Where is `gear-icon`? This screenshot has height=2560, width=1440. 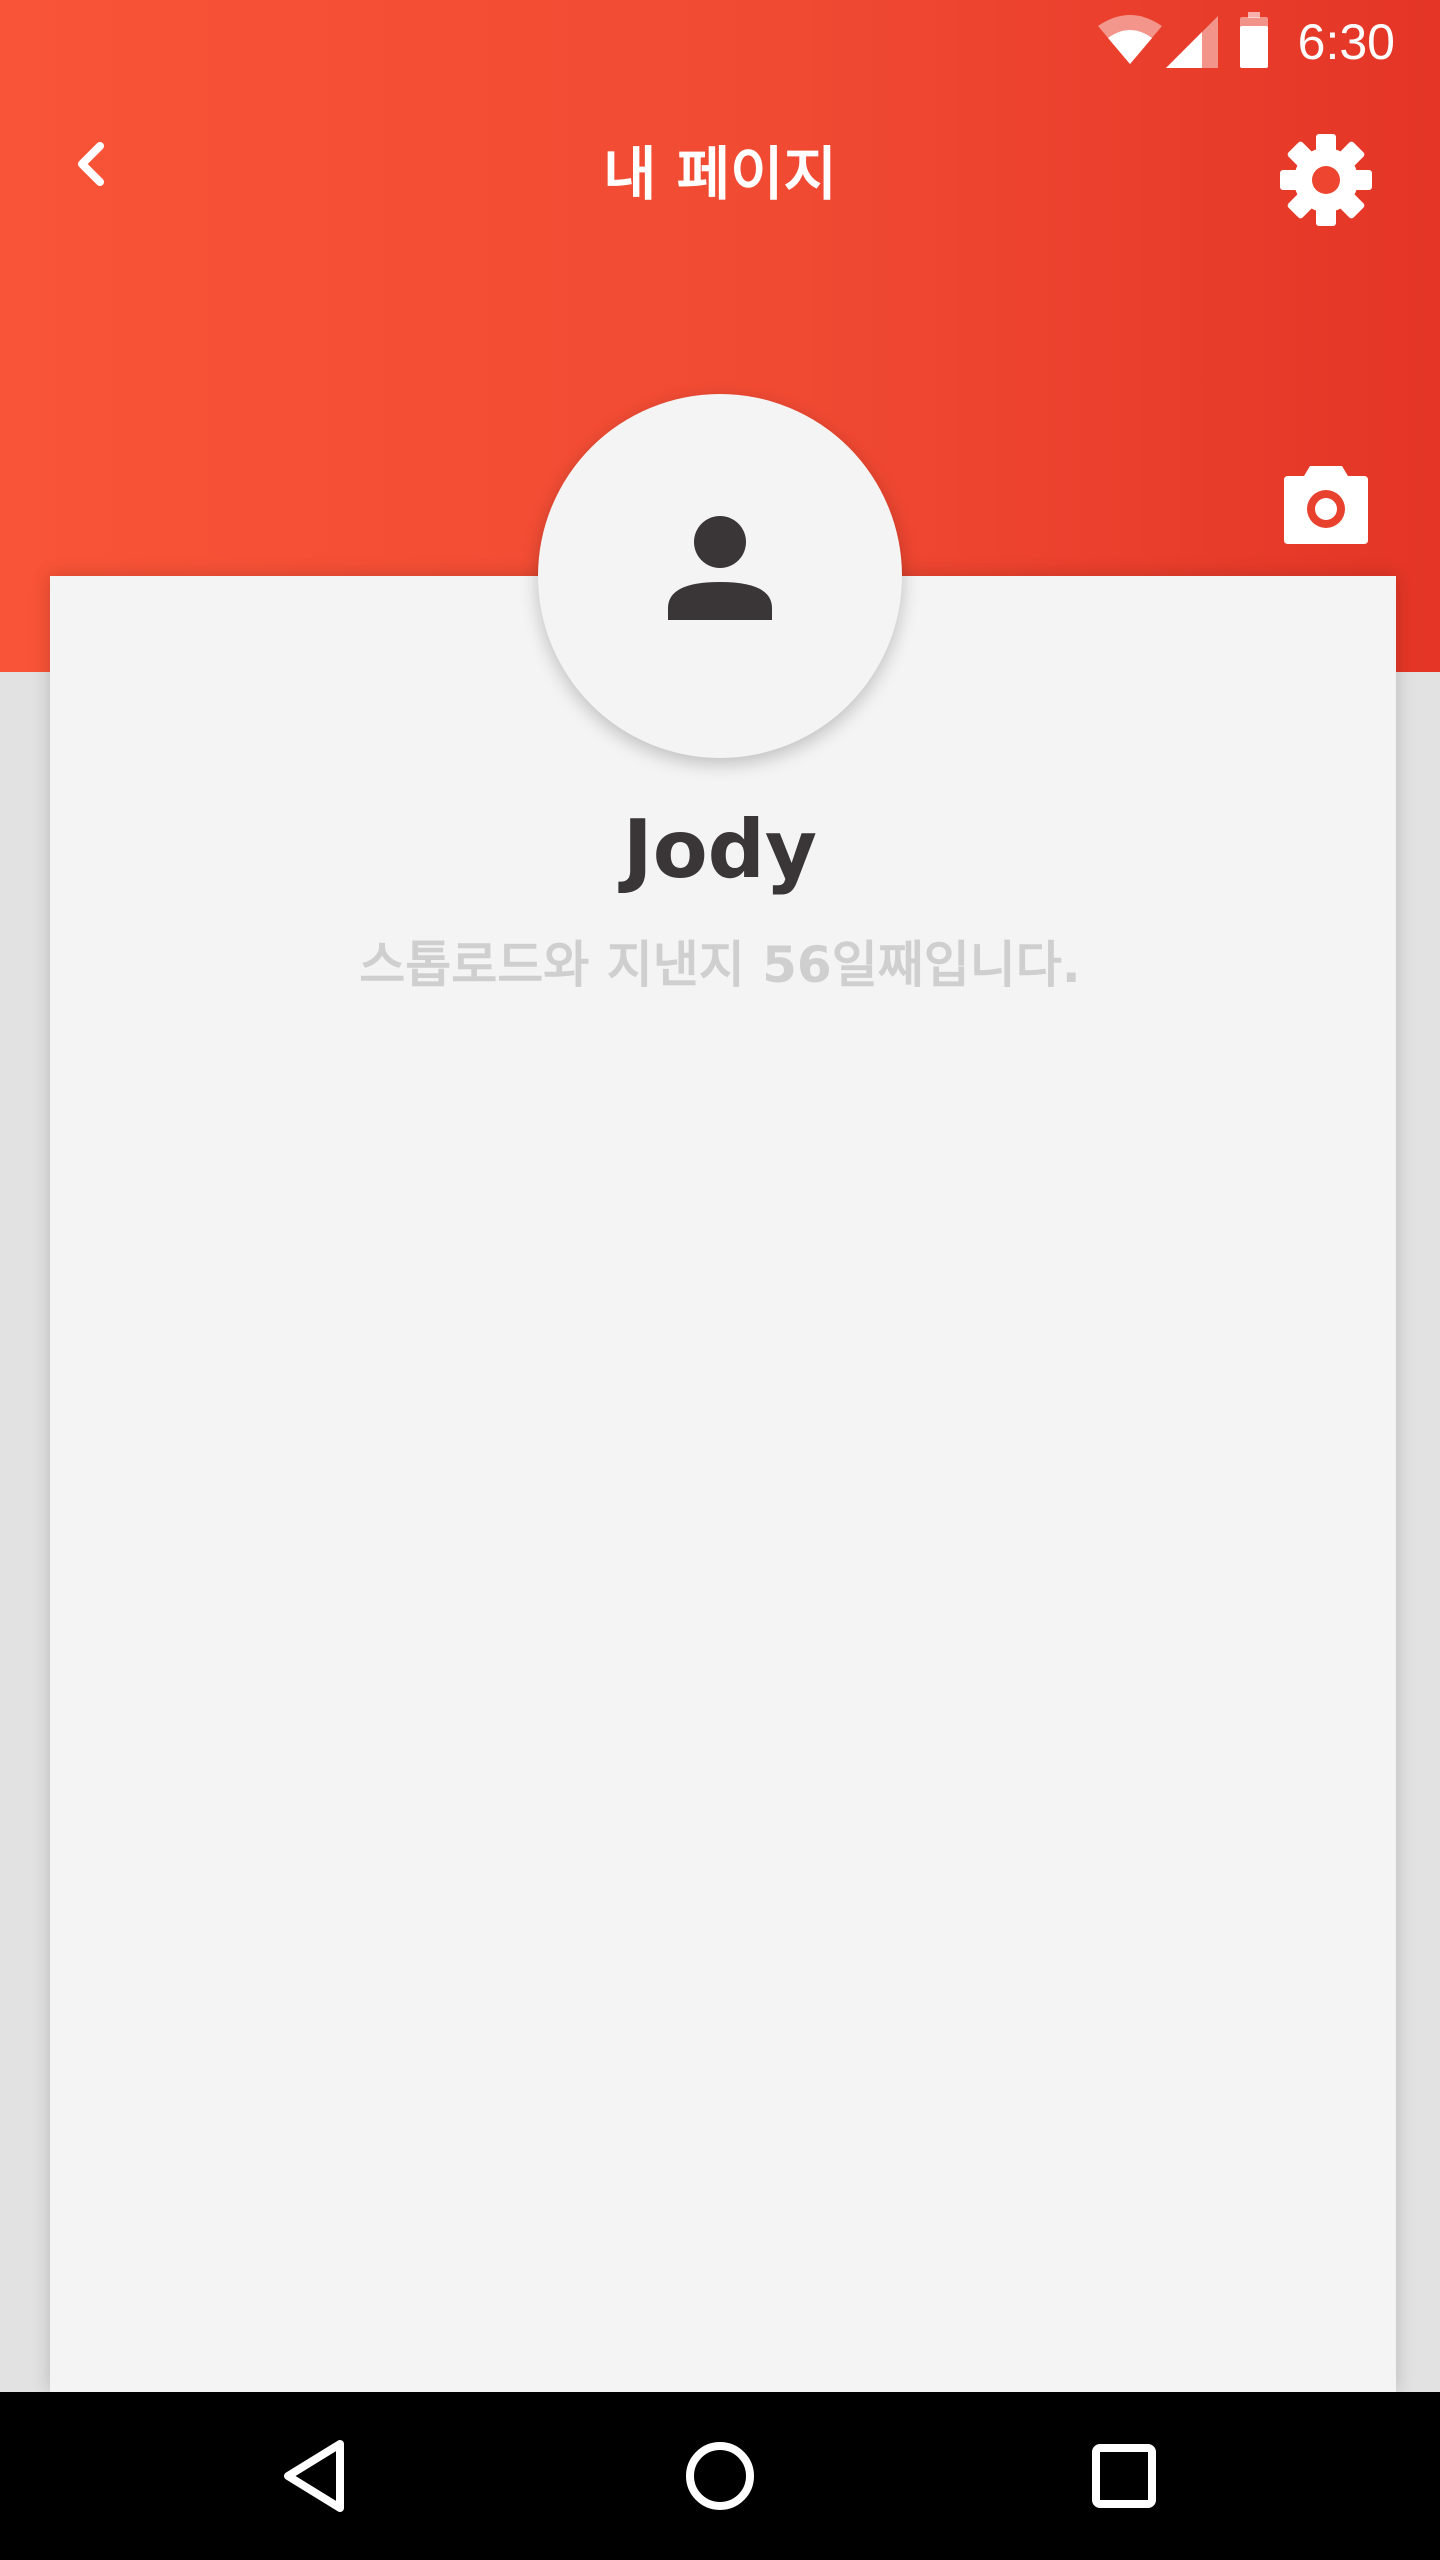 gear-icon is located at coordinates (1326, 180).